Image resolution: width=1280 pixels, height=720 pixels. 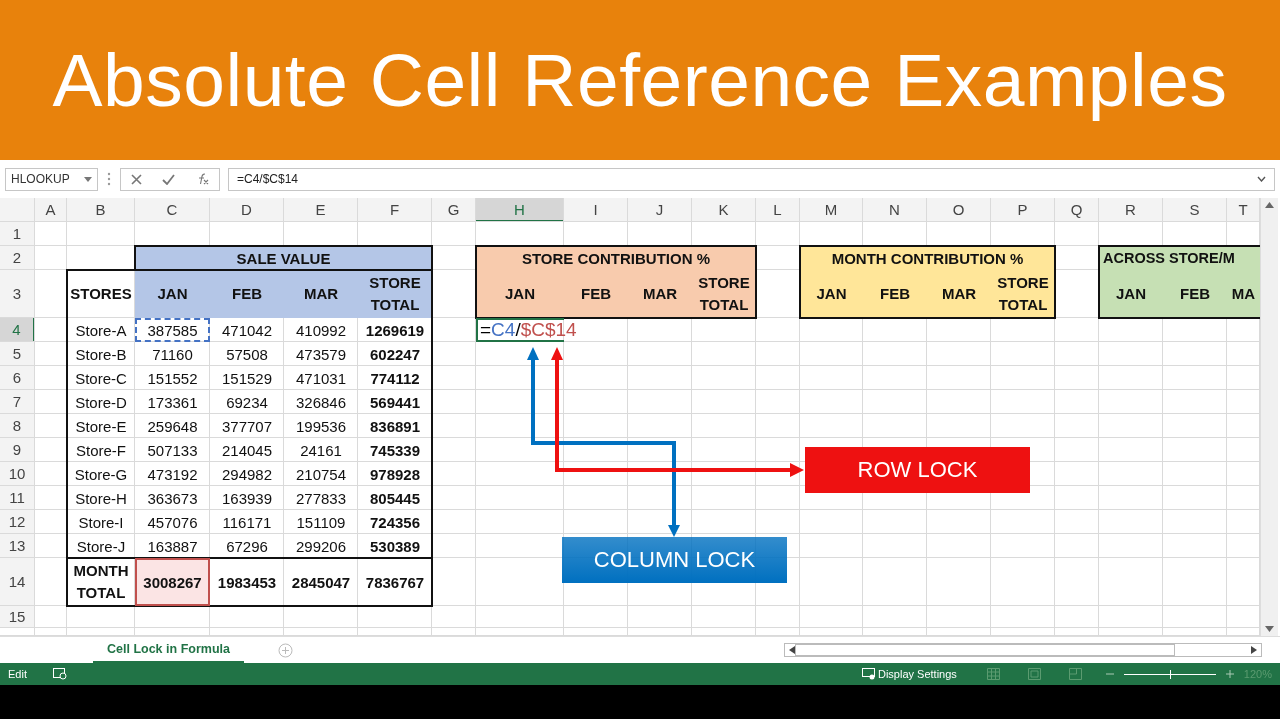 I want to click on column-header: L, so click(x=778, y=210).